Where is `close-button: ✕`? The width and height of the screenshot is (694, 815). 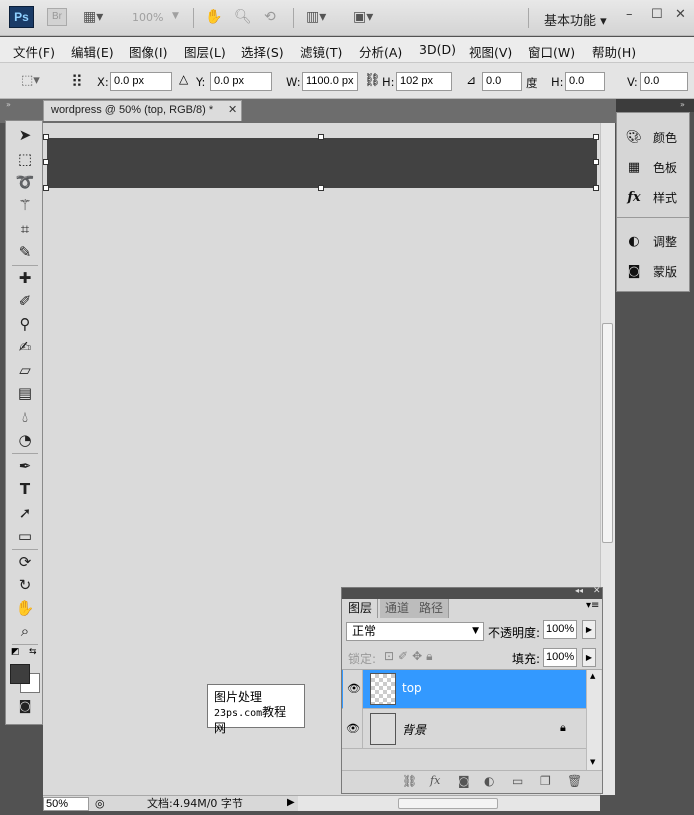
close-button: ✕ is located at coordinates (680, 14).